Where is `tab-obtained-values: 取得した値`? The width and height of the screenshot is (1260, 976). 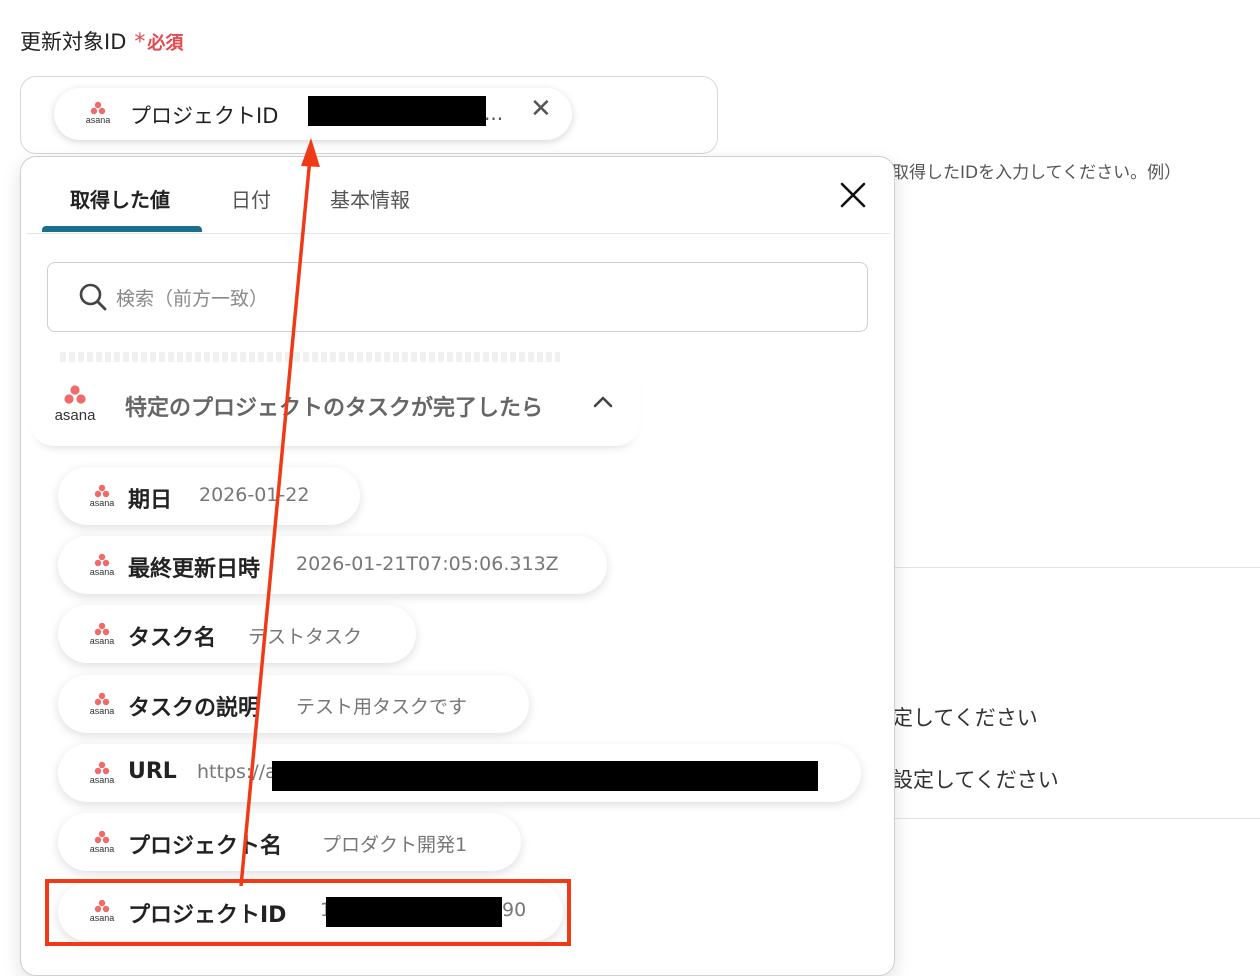
tab-obtained-values: 取得した値 is located at coordinates (120, 198).